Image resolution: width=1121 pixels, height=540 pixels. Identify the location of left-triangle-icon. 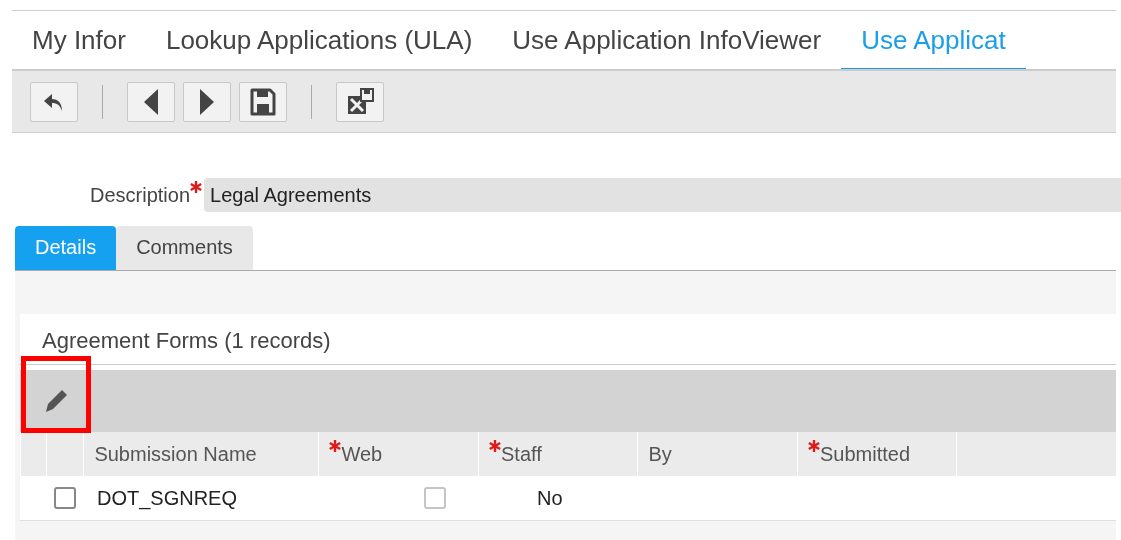
(151, 101).